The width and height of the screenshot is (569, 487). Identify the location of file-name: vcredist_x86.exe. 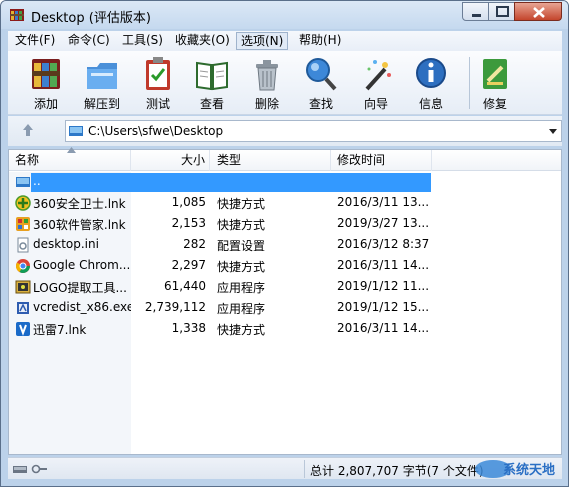
(82, 307).